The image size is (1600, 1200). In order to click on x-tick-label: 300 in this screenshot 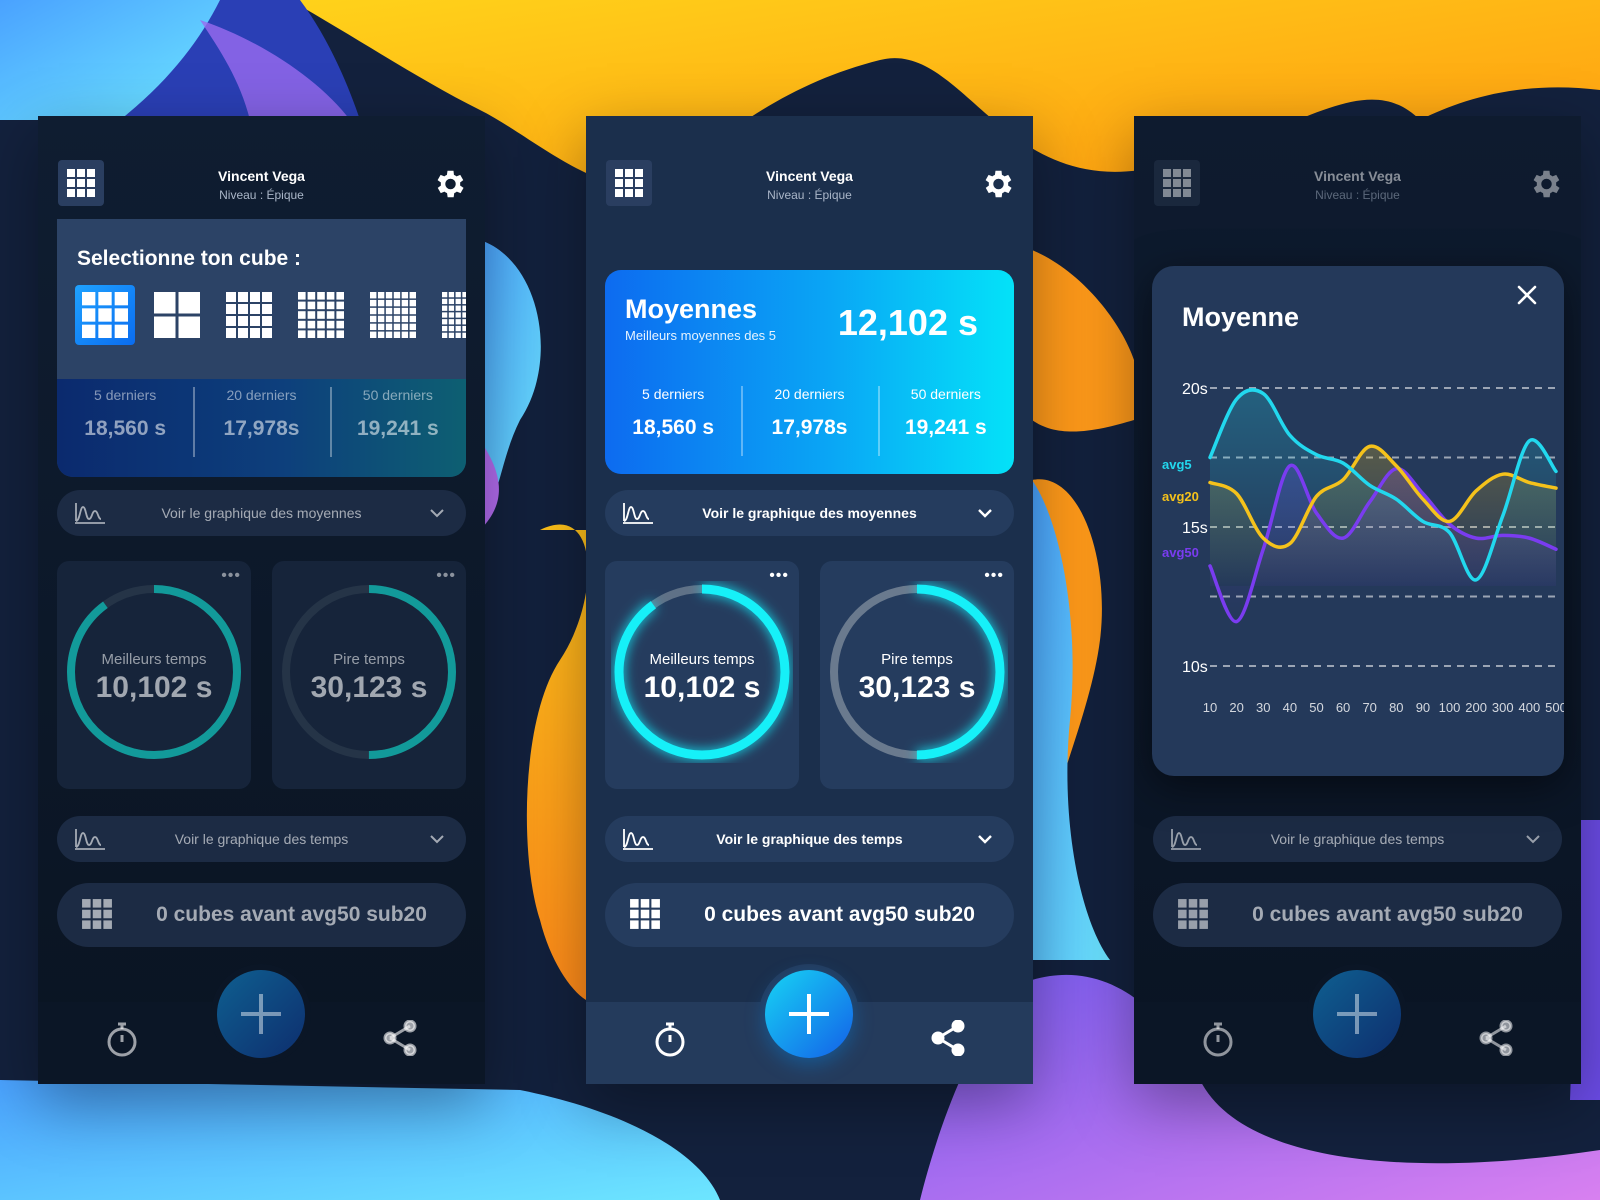, I will do `click(1503, 707)`.